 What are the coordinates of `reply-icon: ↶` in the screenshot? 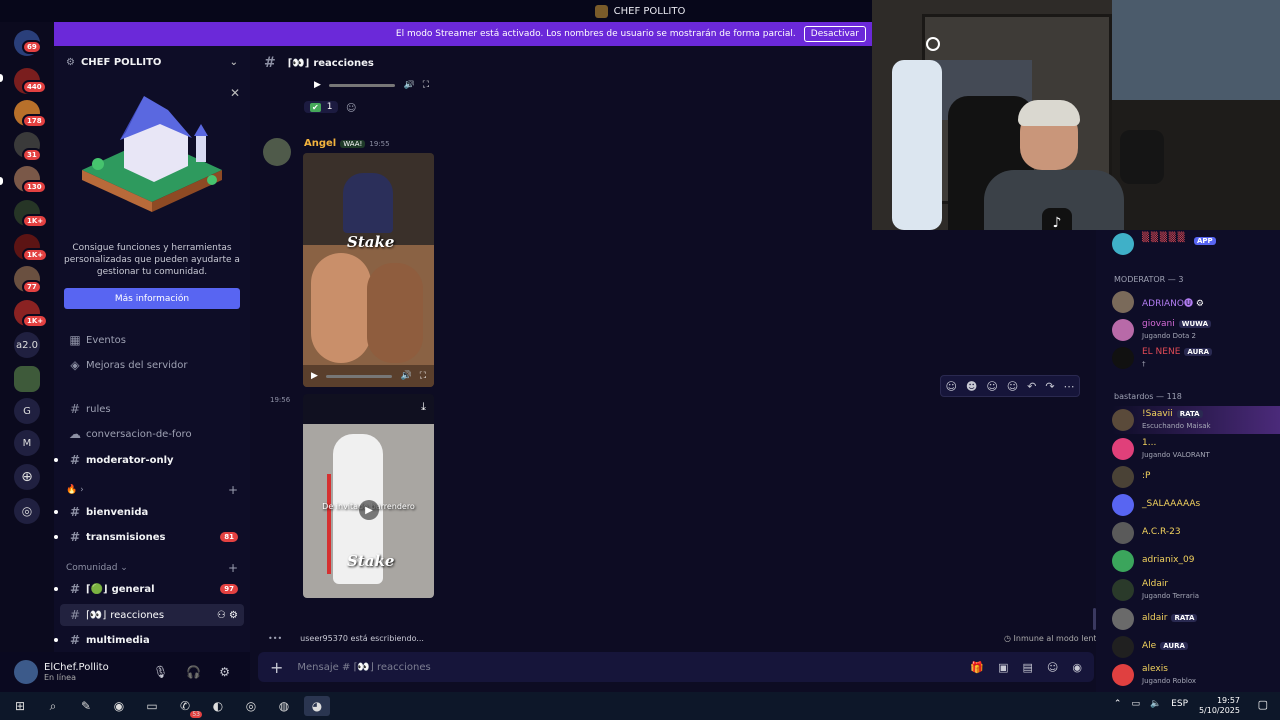 It's located at (1031, 386).